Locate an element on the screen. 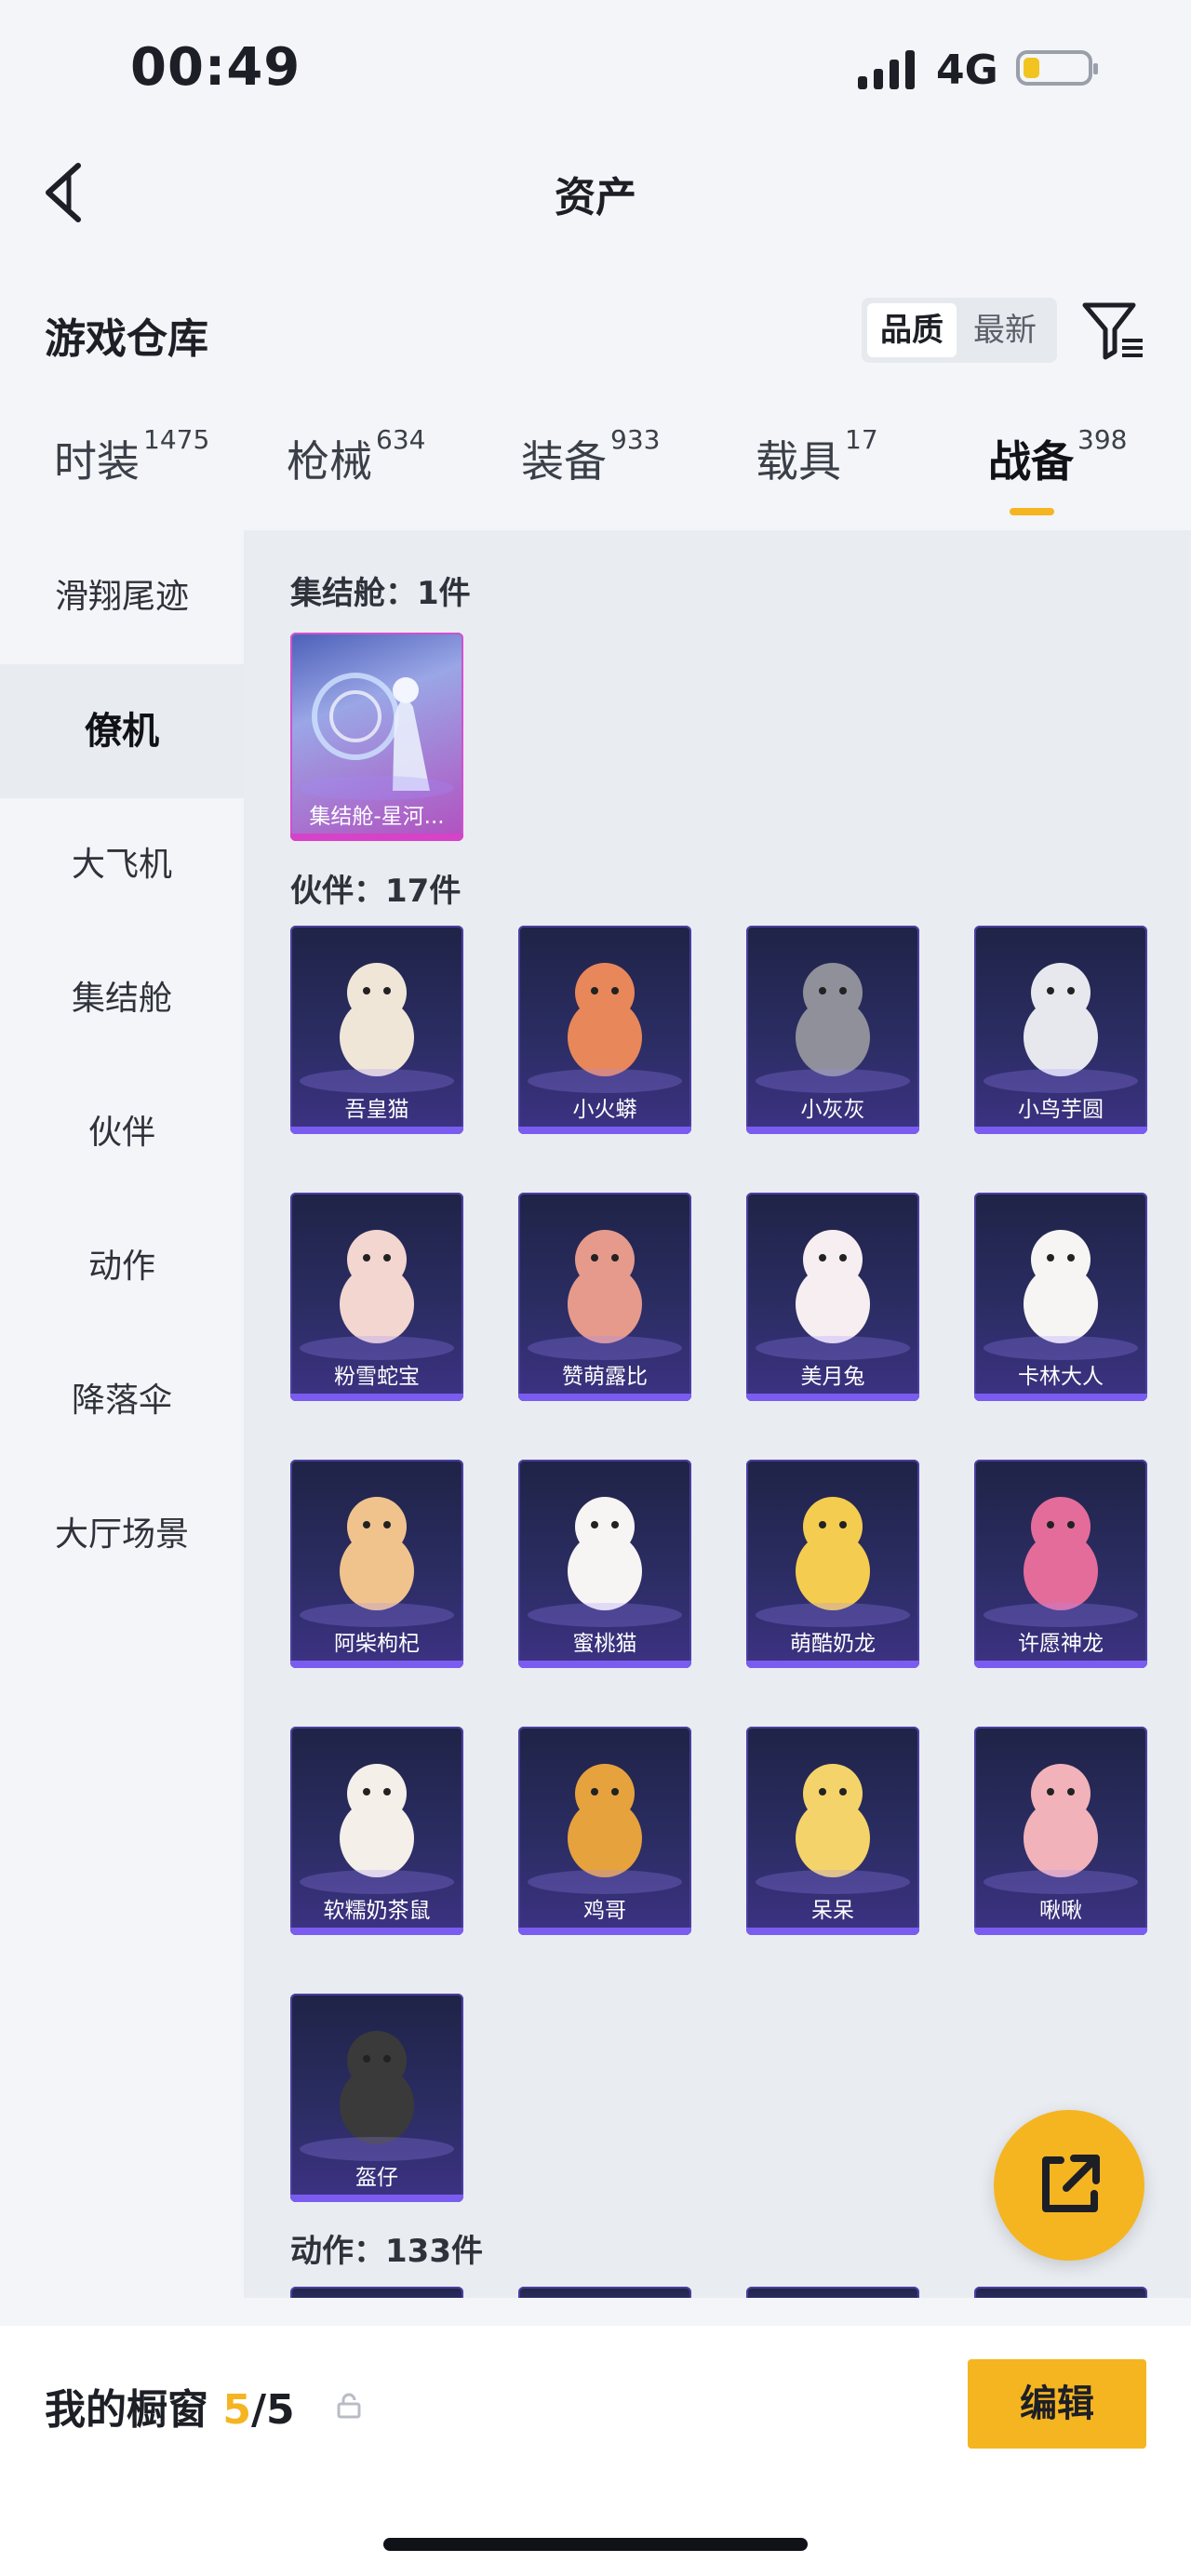  share-button is located at coordinates (1069, 2185).